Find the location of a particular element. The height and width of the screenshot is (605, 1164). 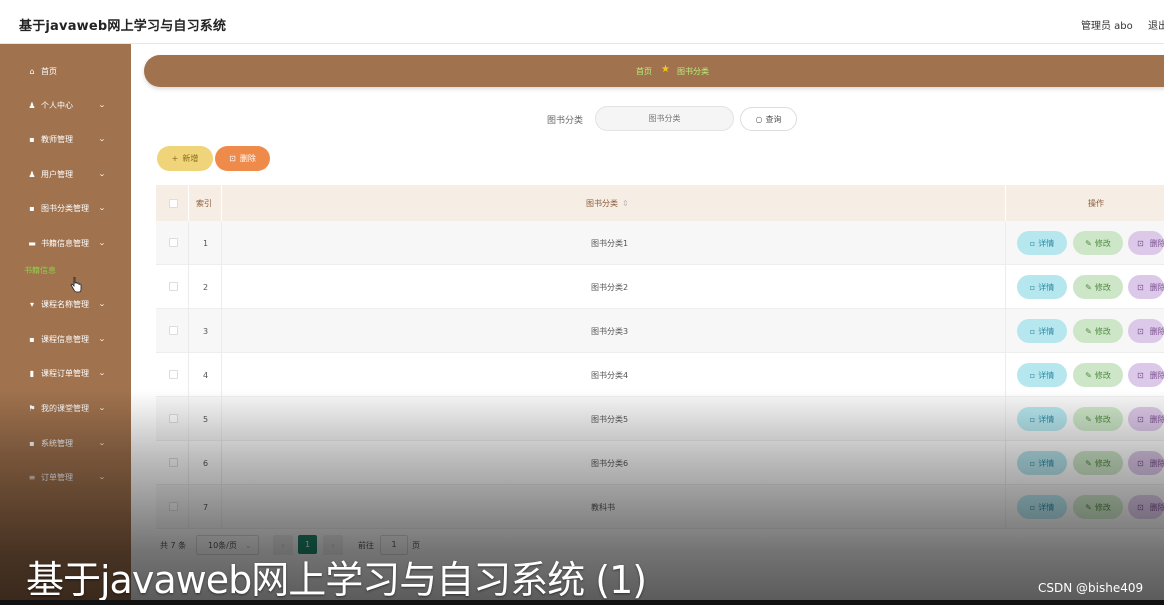

row-index: 2 is located at coordinates (206, 287).